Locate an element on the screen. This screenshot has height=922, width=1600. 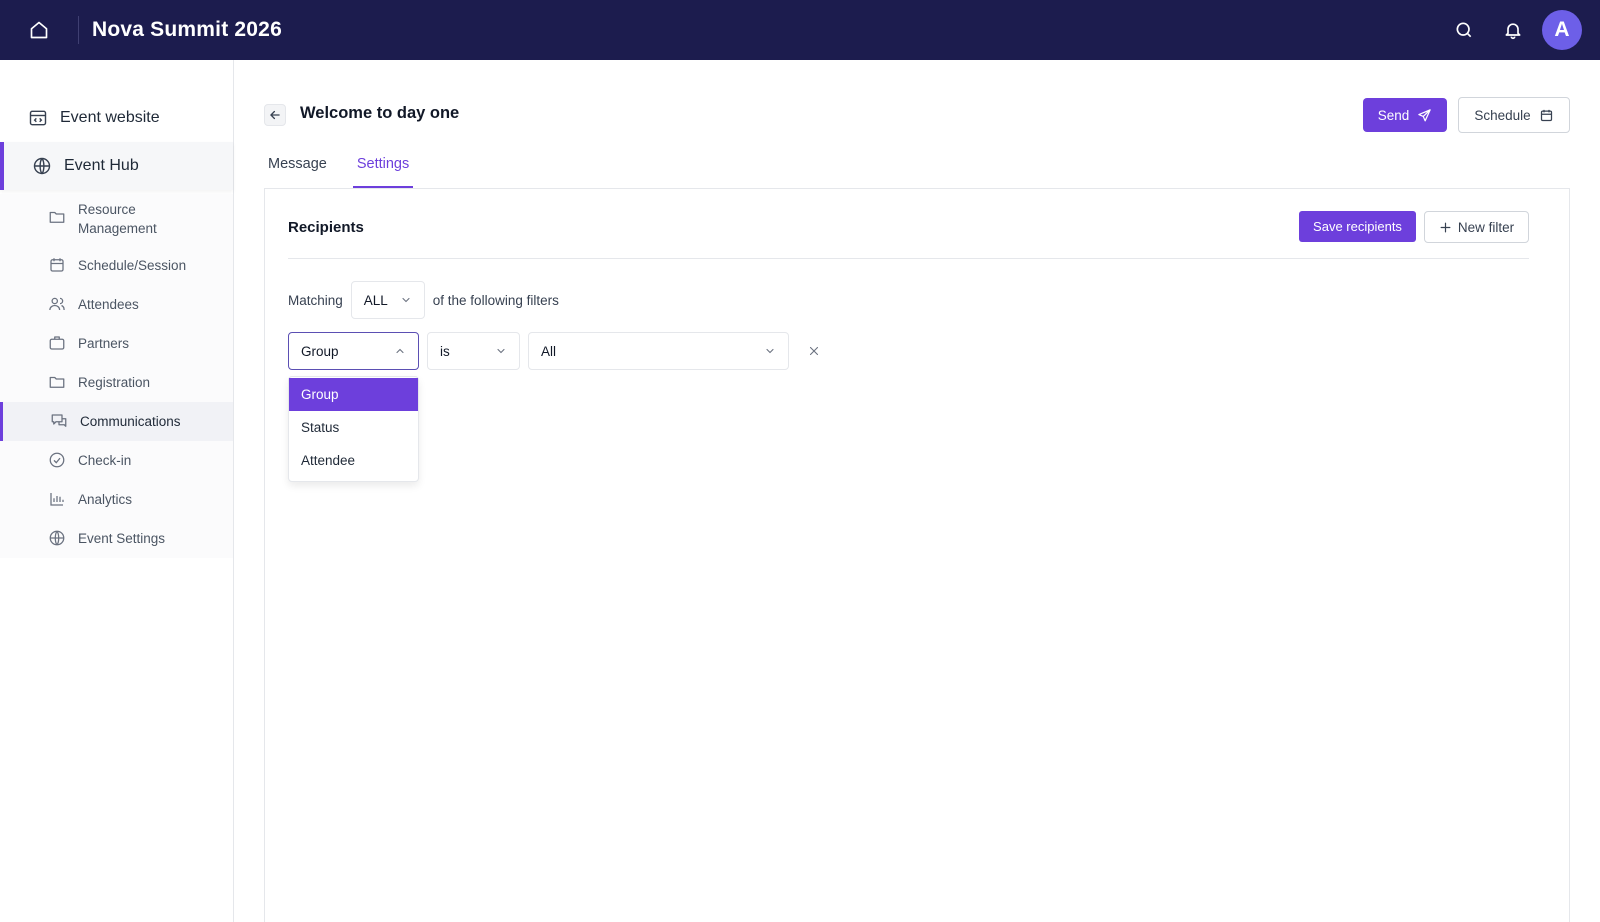
filter-row: Group is All is located at coordinates (556, 351).